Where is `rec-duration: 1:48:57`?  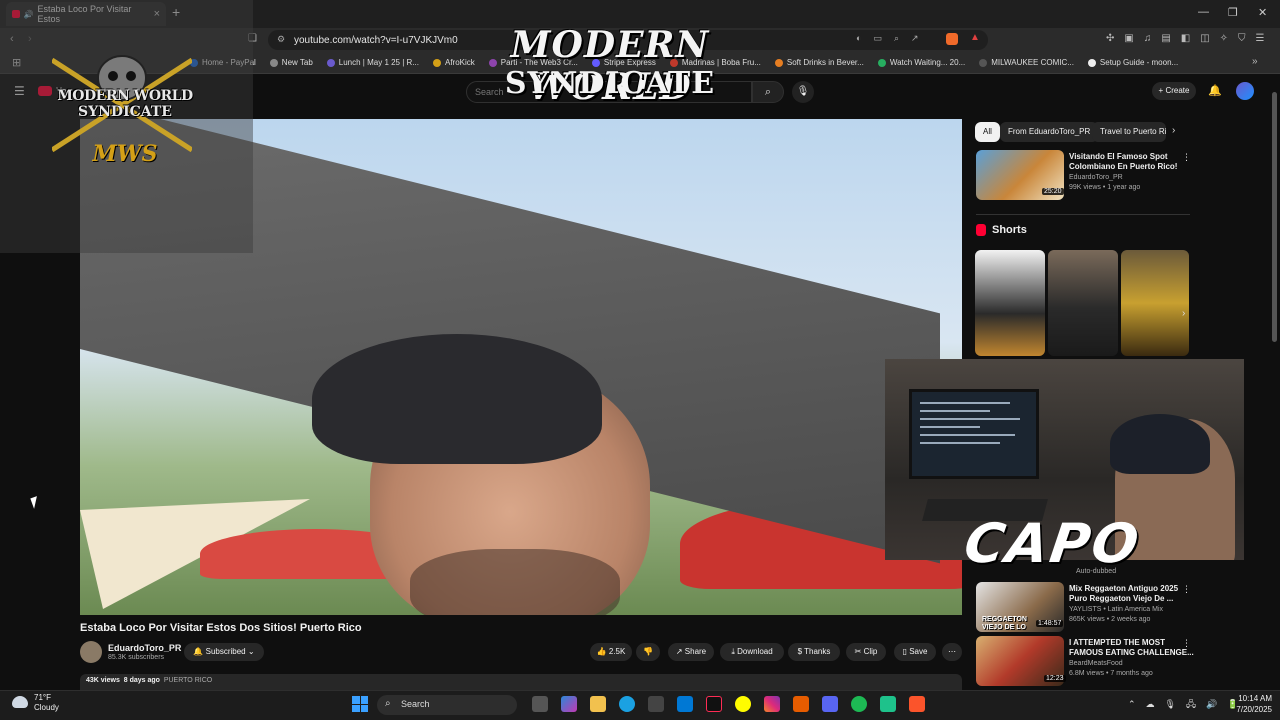 rec-duration: 1:48:57 is located at coordinates (1050, 623).